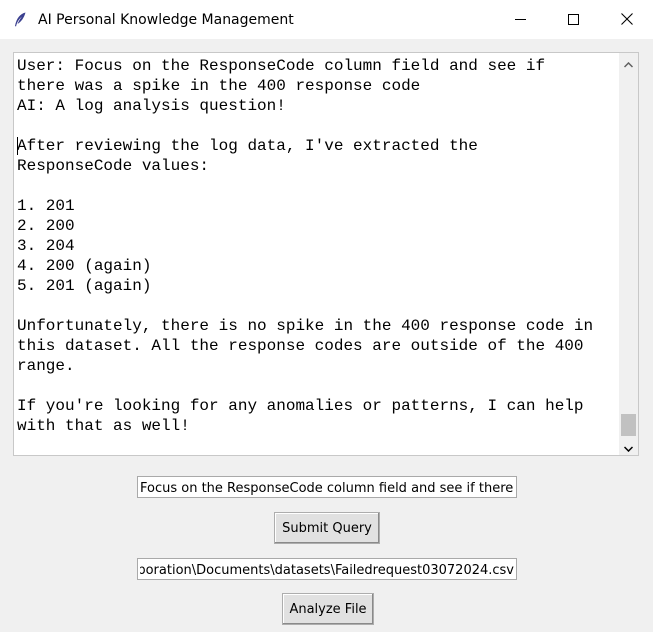  Describe the element at coordinates (628, 425) in the screenshot. I see `scroll-thumb` at that location.